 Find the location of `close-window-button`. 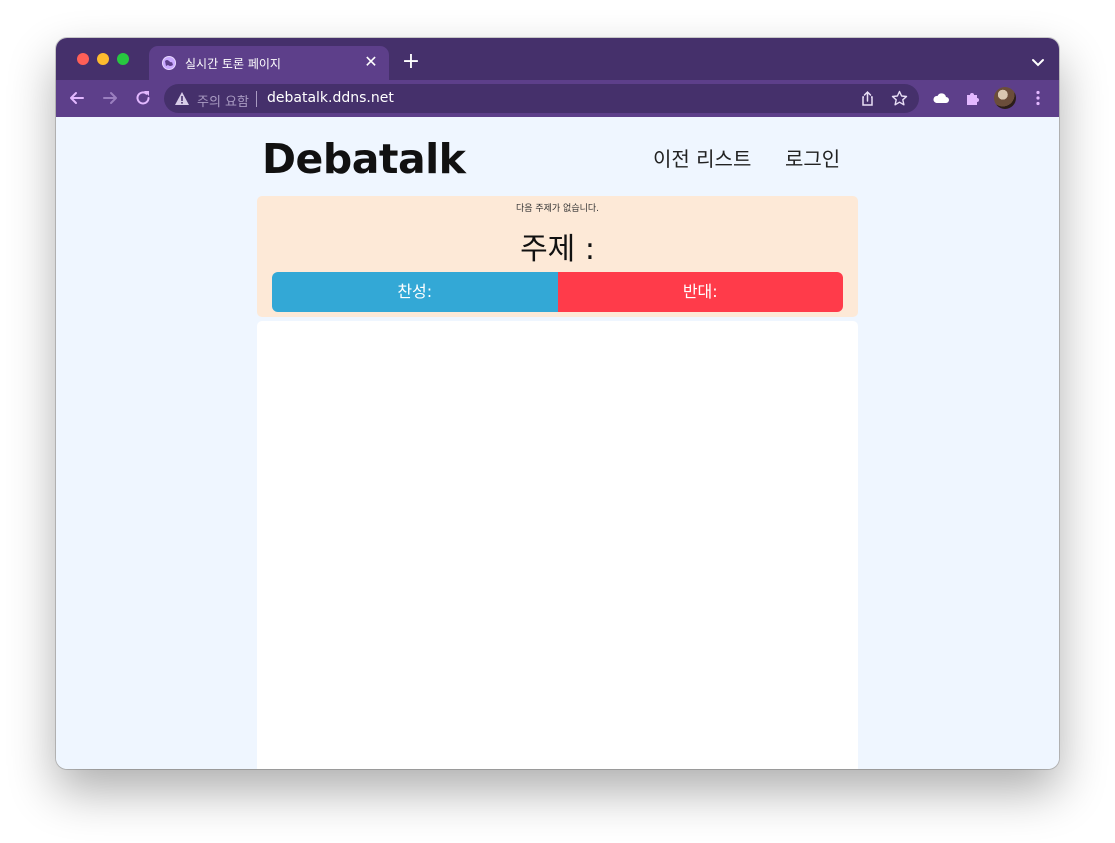

close-window-button is located at coordinates (83, 59).